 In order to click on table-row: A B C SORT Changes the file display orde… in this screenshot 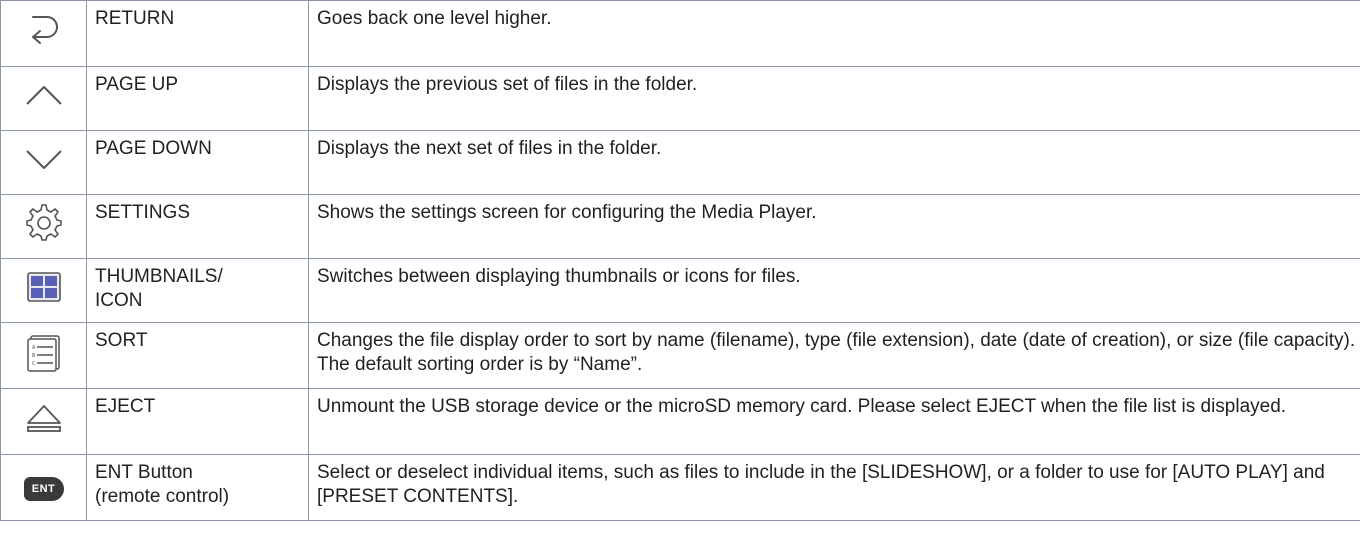, I will do `click(680, 355)`.